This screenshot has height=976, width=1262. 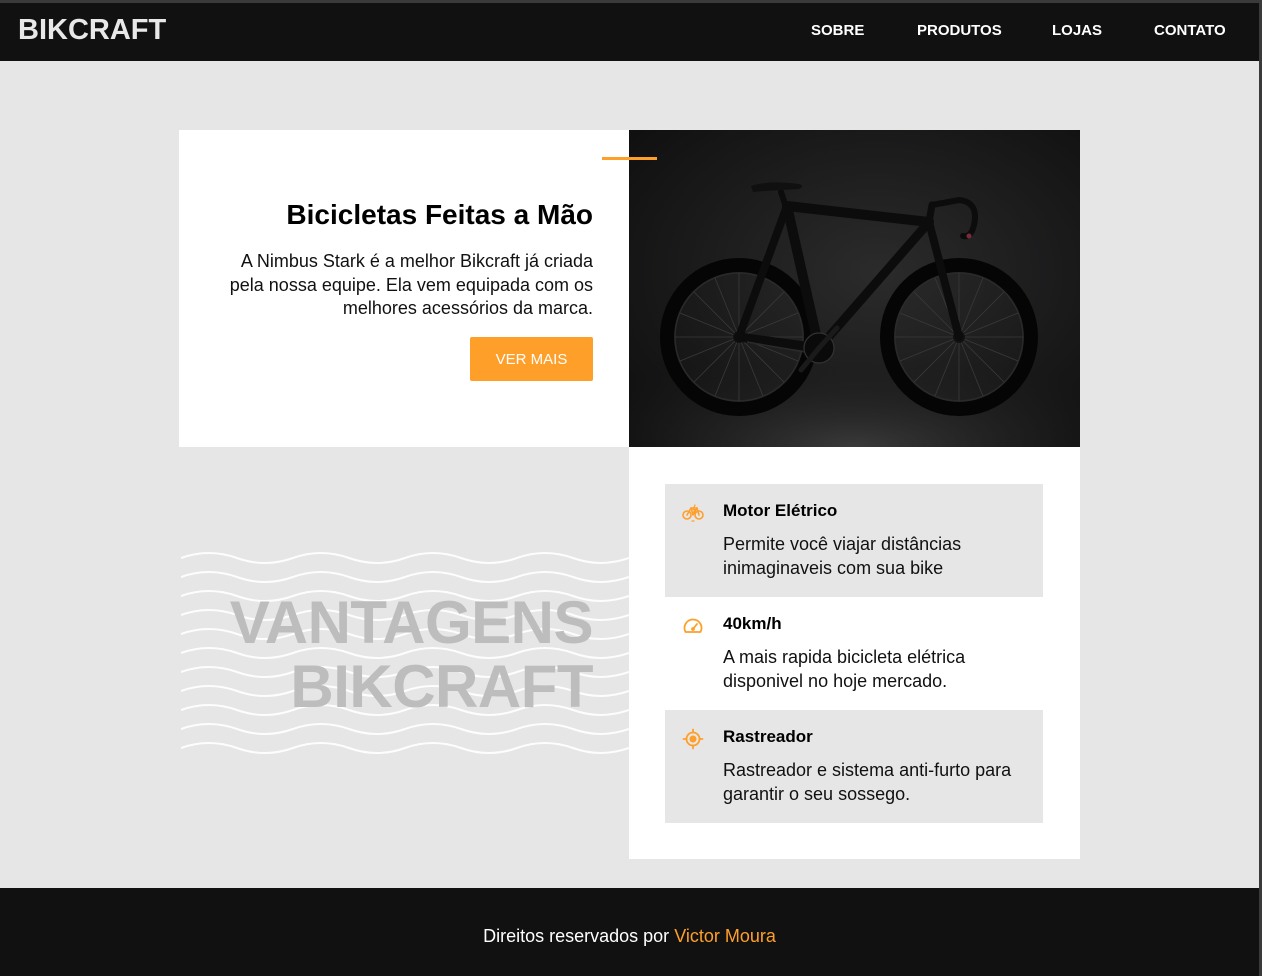 I want to click on saddle, so click(x=776, y=187).